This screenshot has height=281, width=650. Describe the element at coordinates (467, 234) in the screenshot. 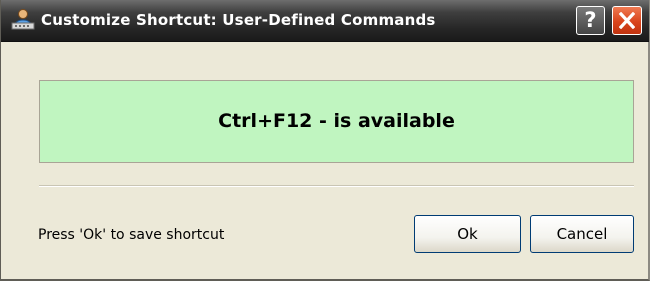

I see `ok-button: Ok` at that location.